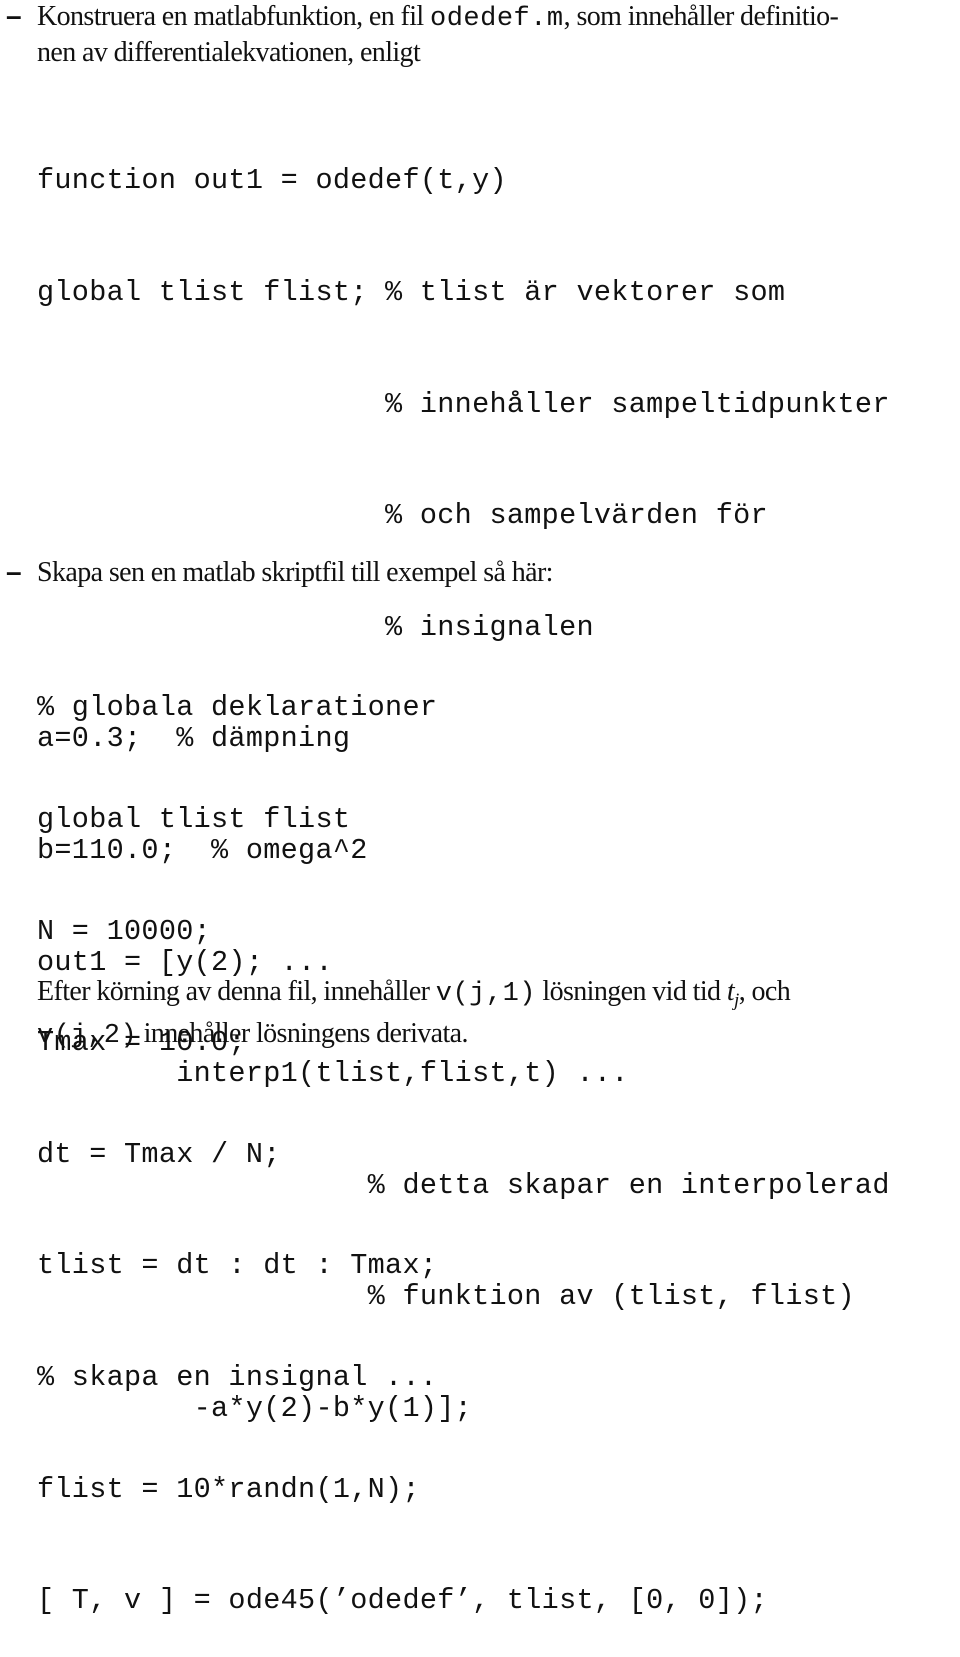  What do you see at coordinates (764, 991) in the screenshot?
I see `text: , och` at bounding box center [764, 991].